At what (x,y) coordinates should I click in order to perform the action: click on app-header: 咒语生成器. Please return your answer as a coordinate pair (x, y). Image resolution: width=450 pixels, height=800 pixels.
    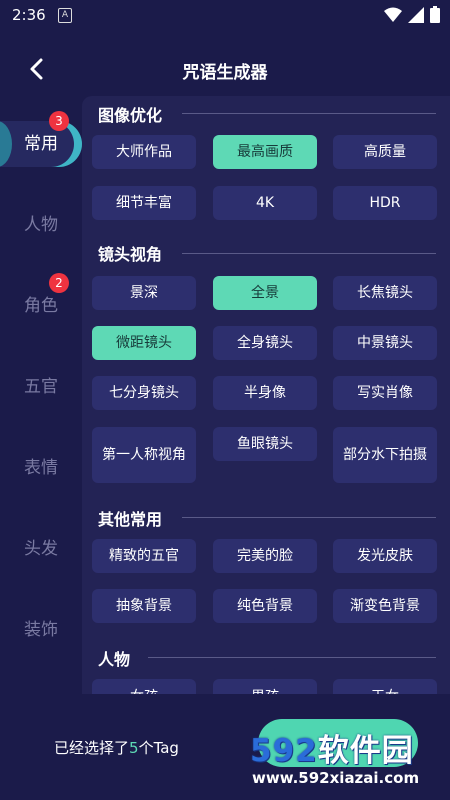
    Looking at the image, I should click on (225, 68).